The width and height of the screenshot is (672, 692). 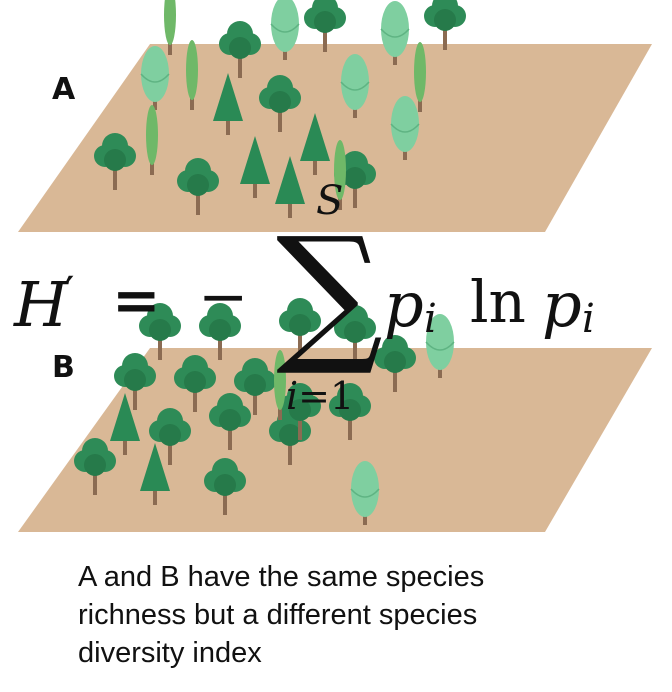 What do you see at coordinates (64, 89) in the screenshot?
I see `plot-a-label: A` at bounding box center [64, 89].